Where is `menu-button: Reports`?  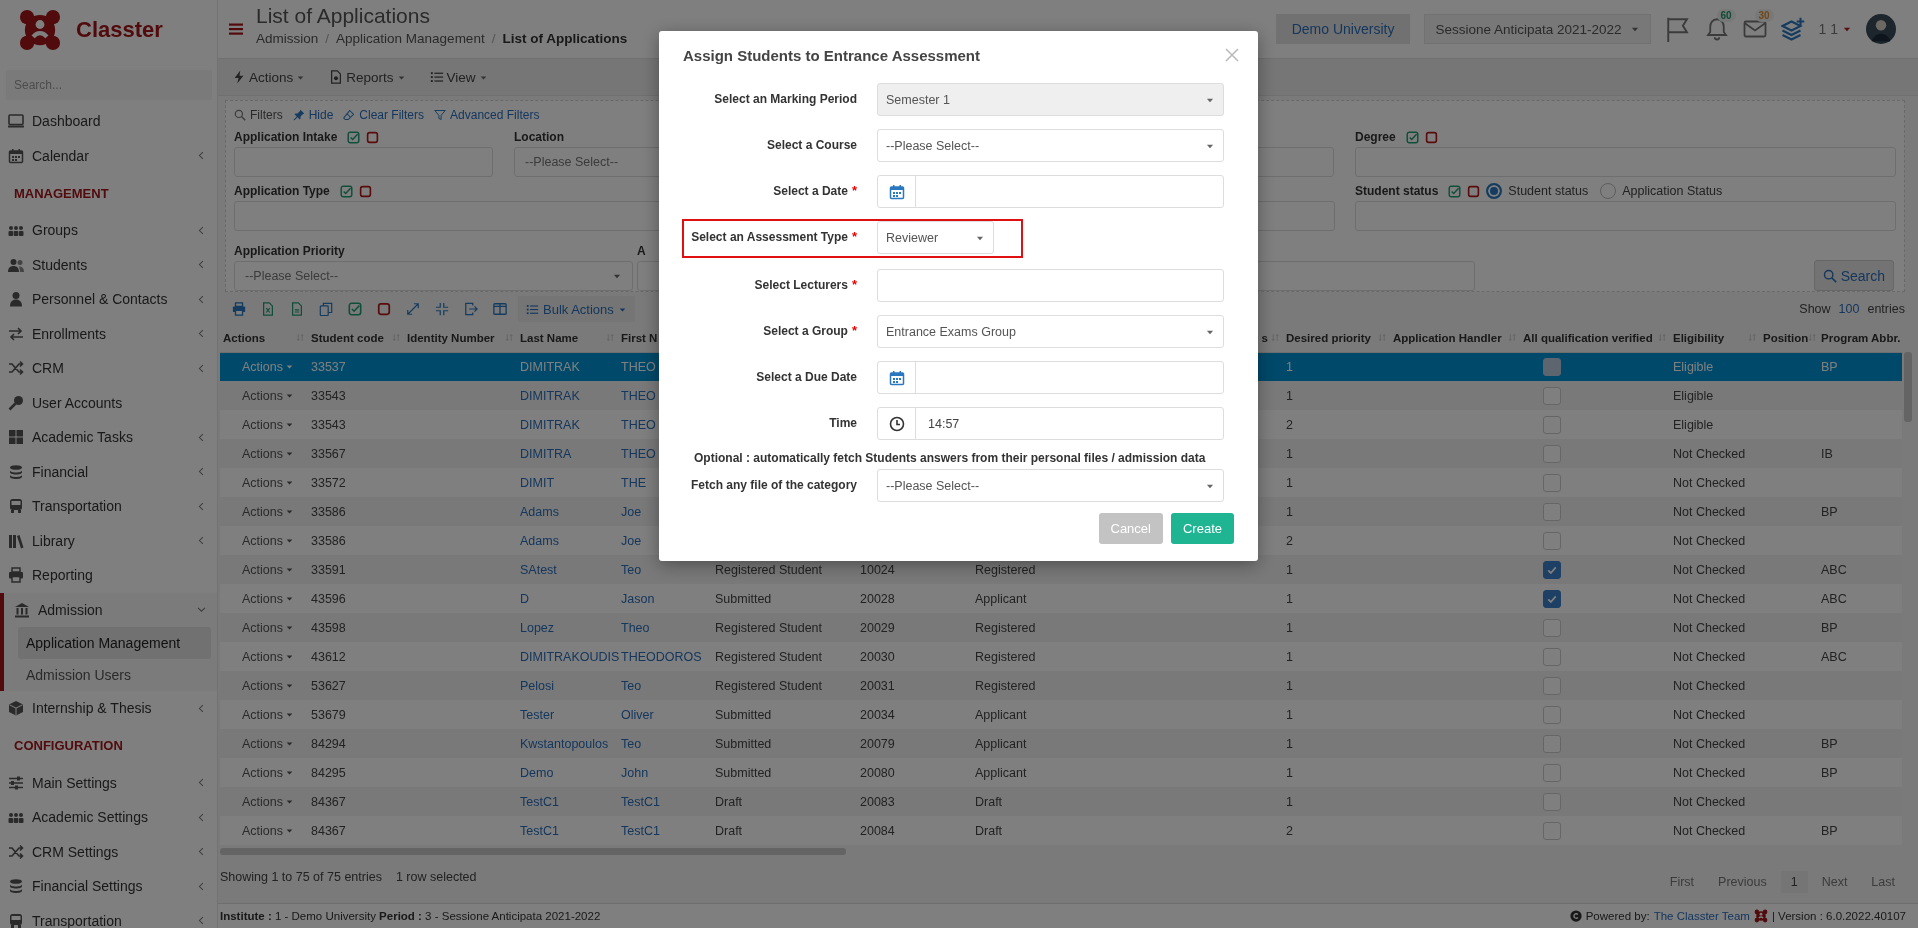 menu-button: Reports is located at coordinates (367, 77).